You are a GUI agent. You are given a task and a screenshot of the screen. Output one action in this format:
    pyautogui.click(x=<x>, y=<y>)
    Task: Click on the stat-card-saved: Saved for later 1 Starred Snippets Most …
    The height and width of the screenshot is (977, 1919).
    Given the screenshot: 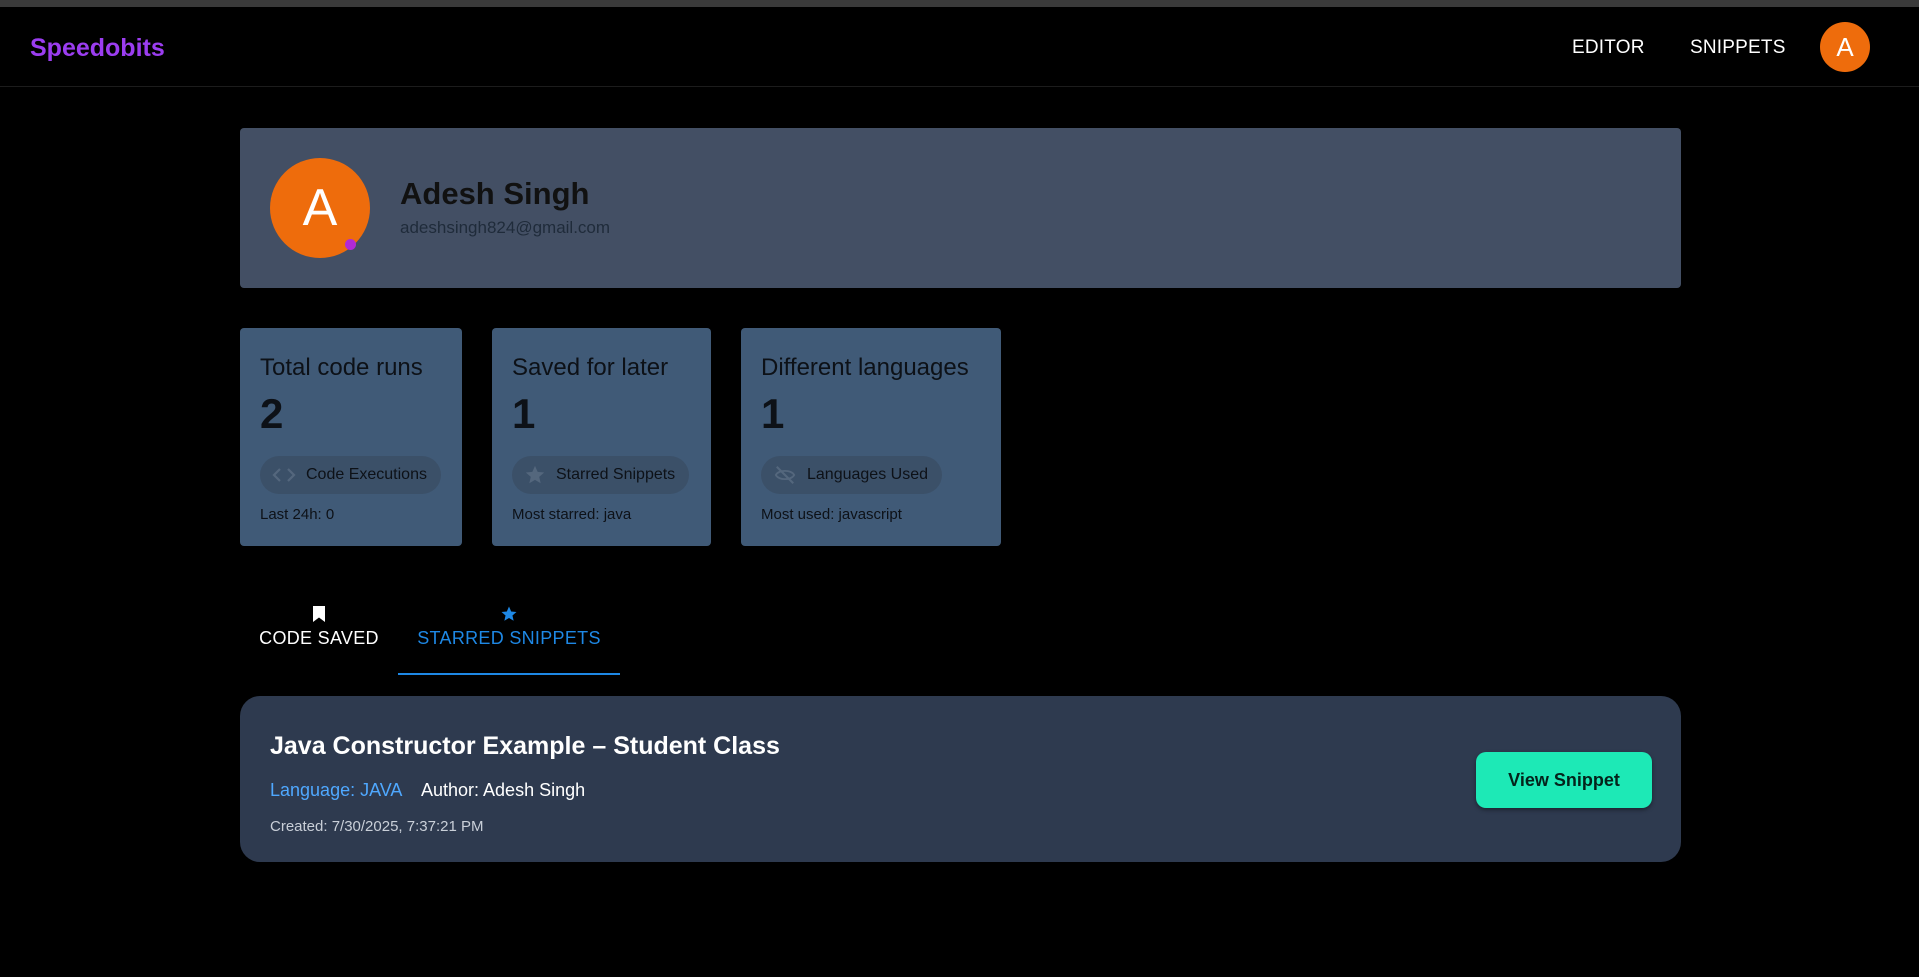 What is the action you would take?
    pyautogui.click(x=601, y=437)
    